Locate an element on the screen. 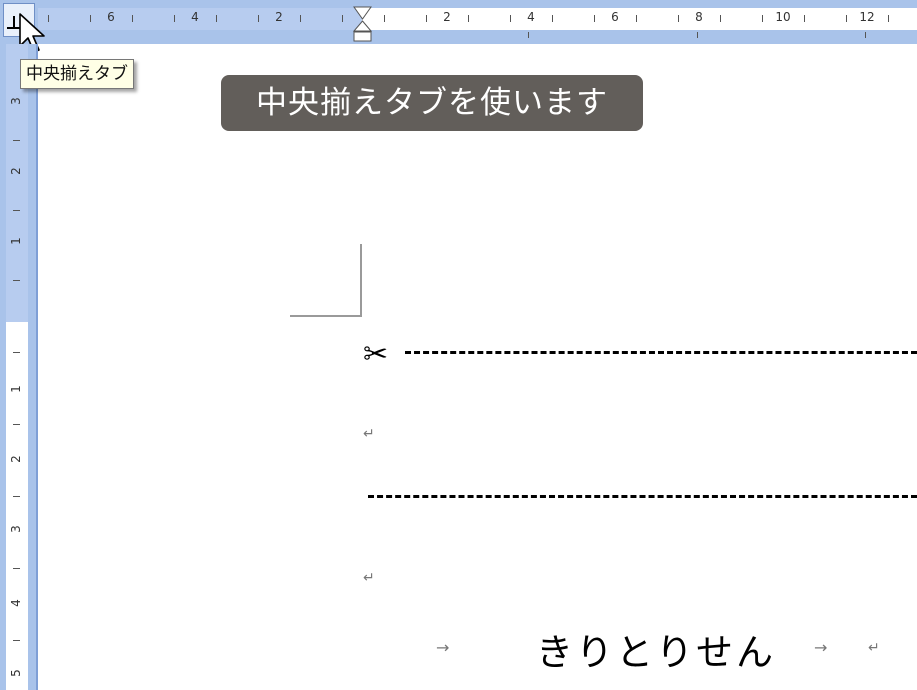 The image size is (917, 690). ruler-text-area is located at coordinates (17, 506).